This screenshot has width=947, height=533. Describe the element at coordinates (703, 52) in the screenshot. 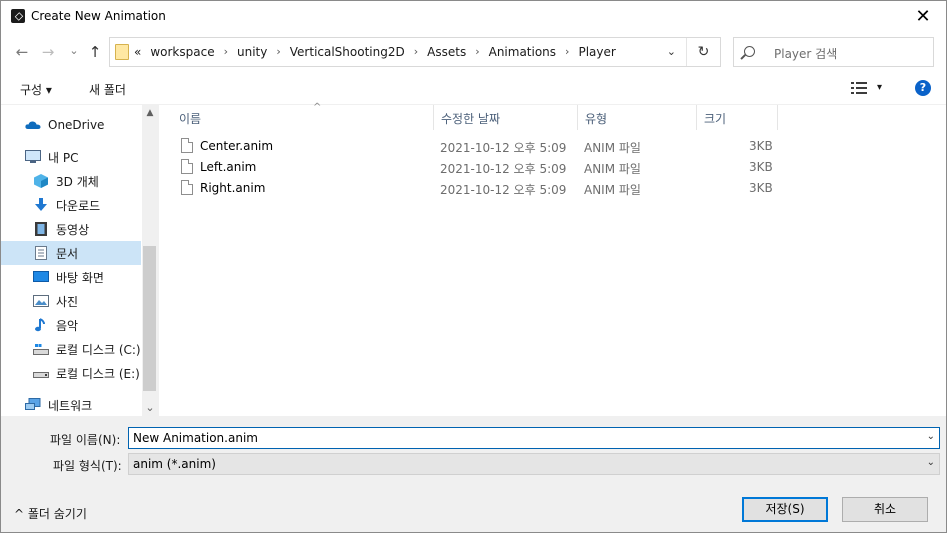

I see `refresh-button: ↻` at that location.